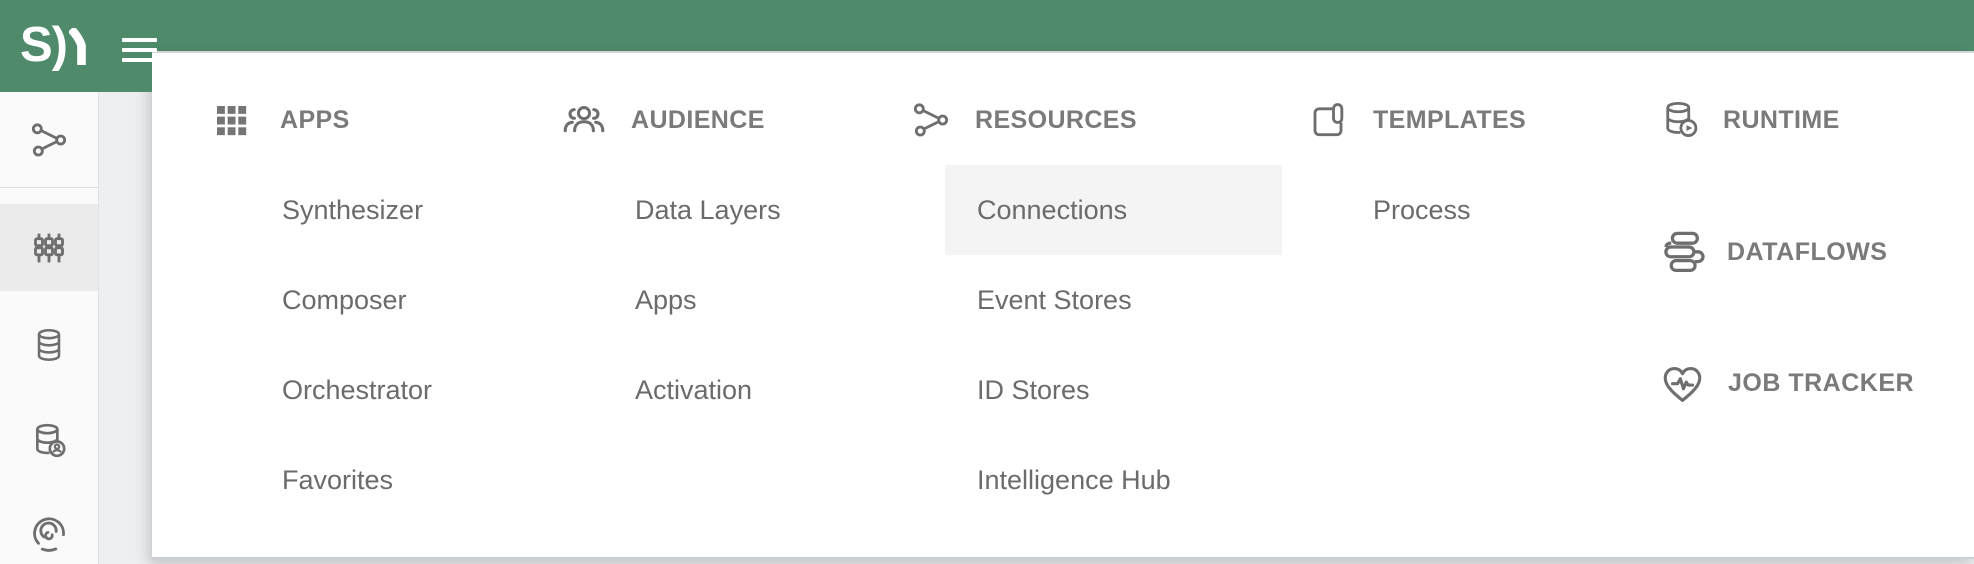 The height and width of the screenshot is (564, 1974). I want to click on menu-item-dataflows: DATAFLOWS, so click(1773, 252).